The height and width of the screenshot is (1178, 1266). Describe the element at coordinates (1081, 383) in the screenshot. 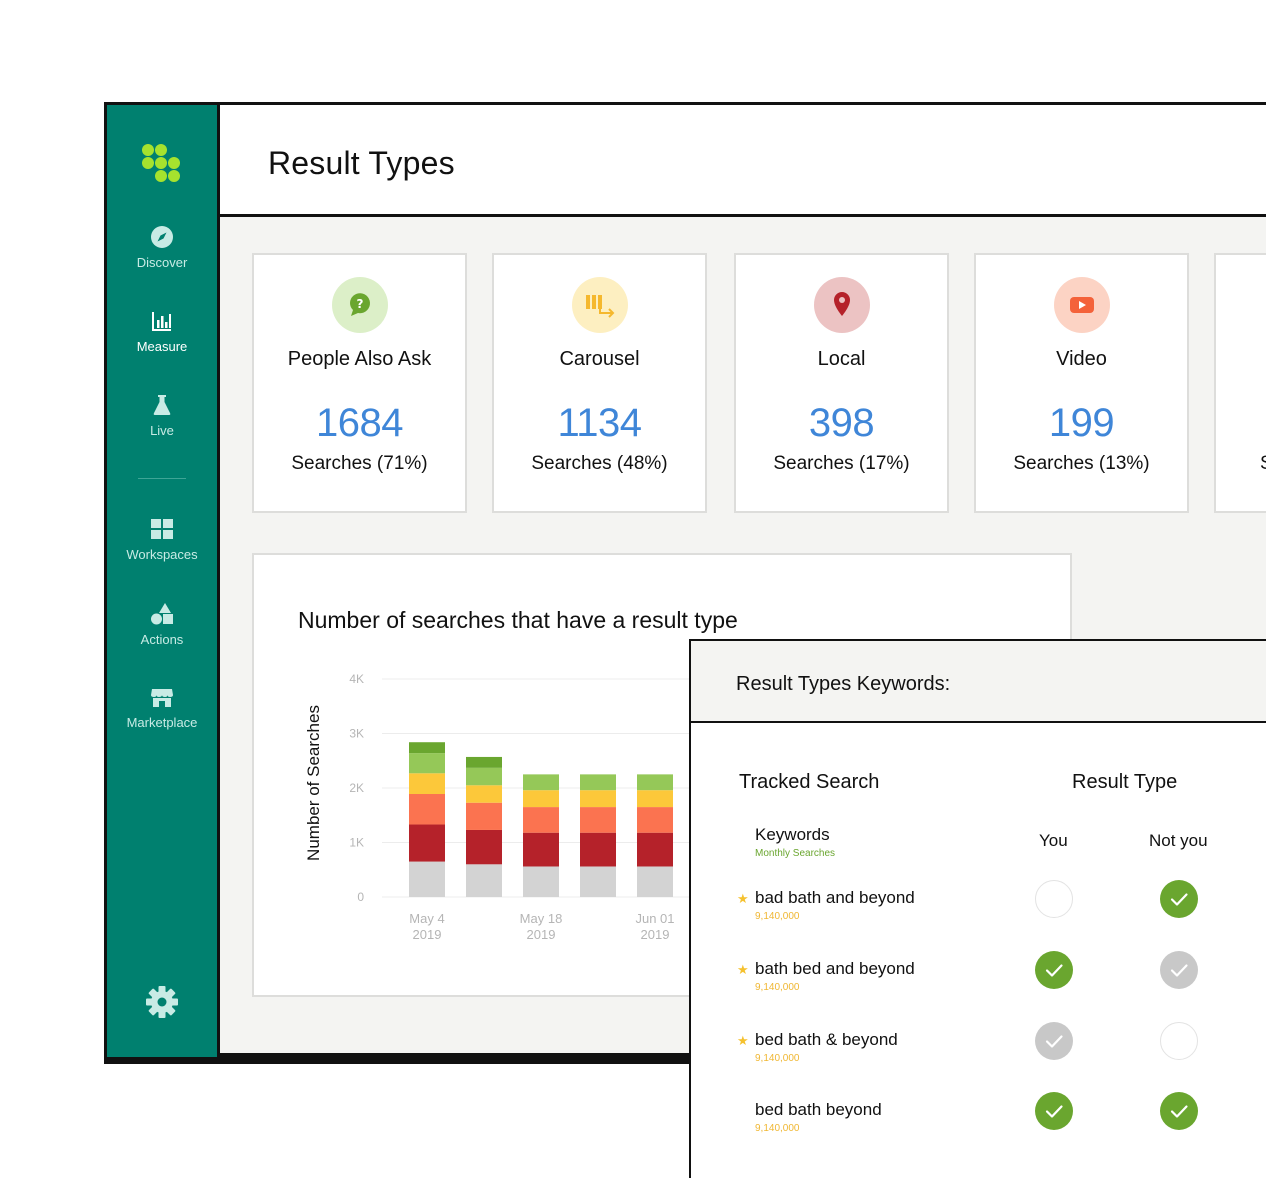

I see `card-video: Video 199 Searches (13%)` at that location.